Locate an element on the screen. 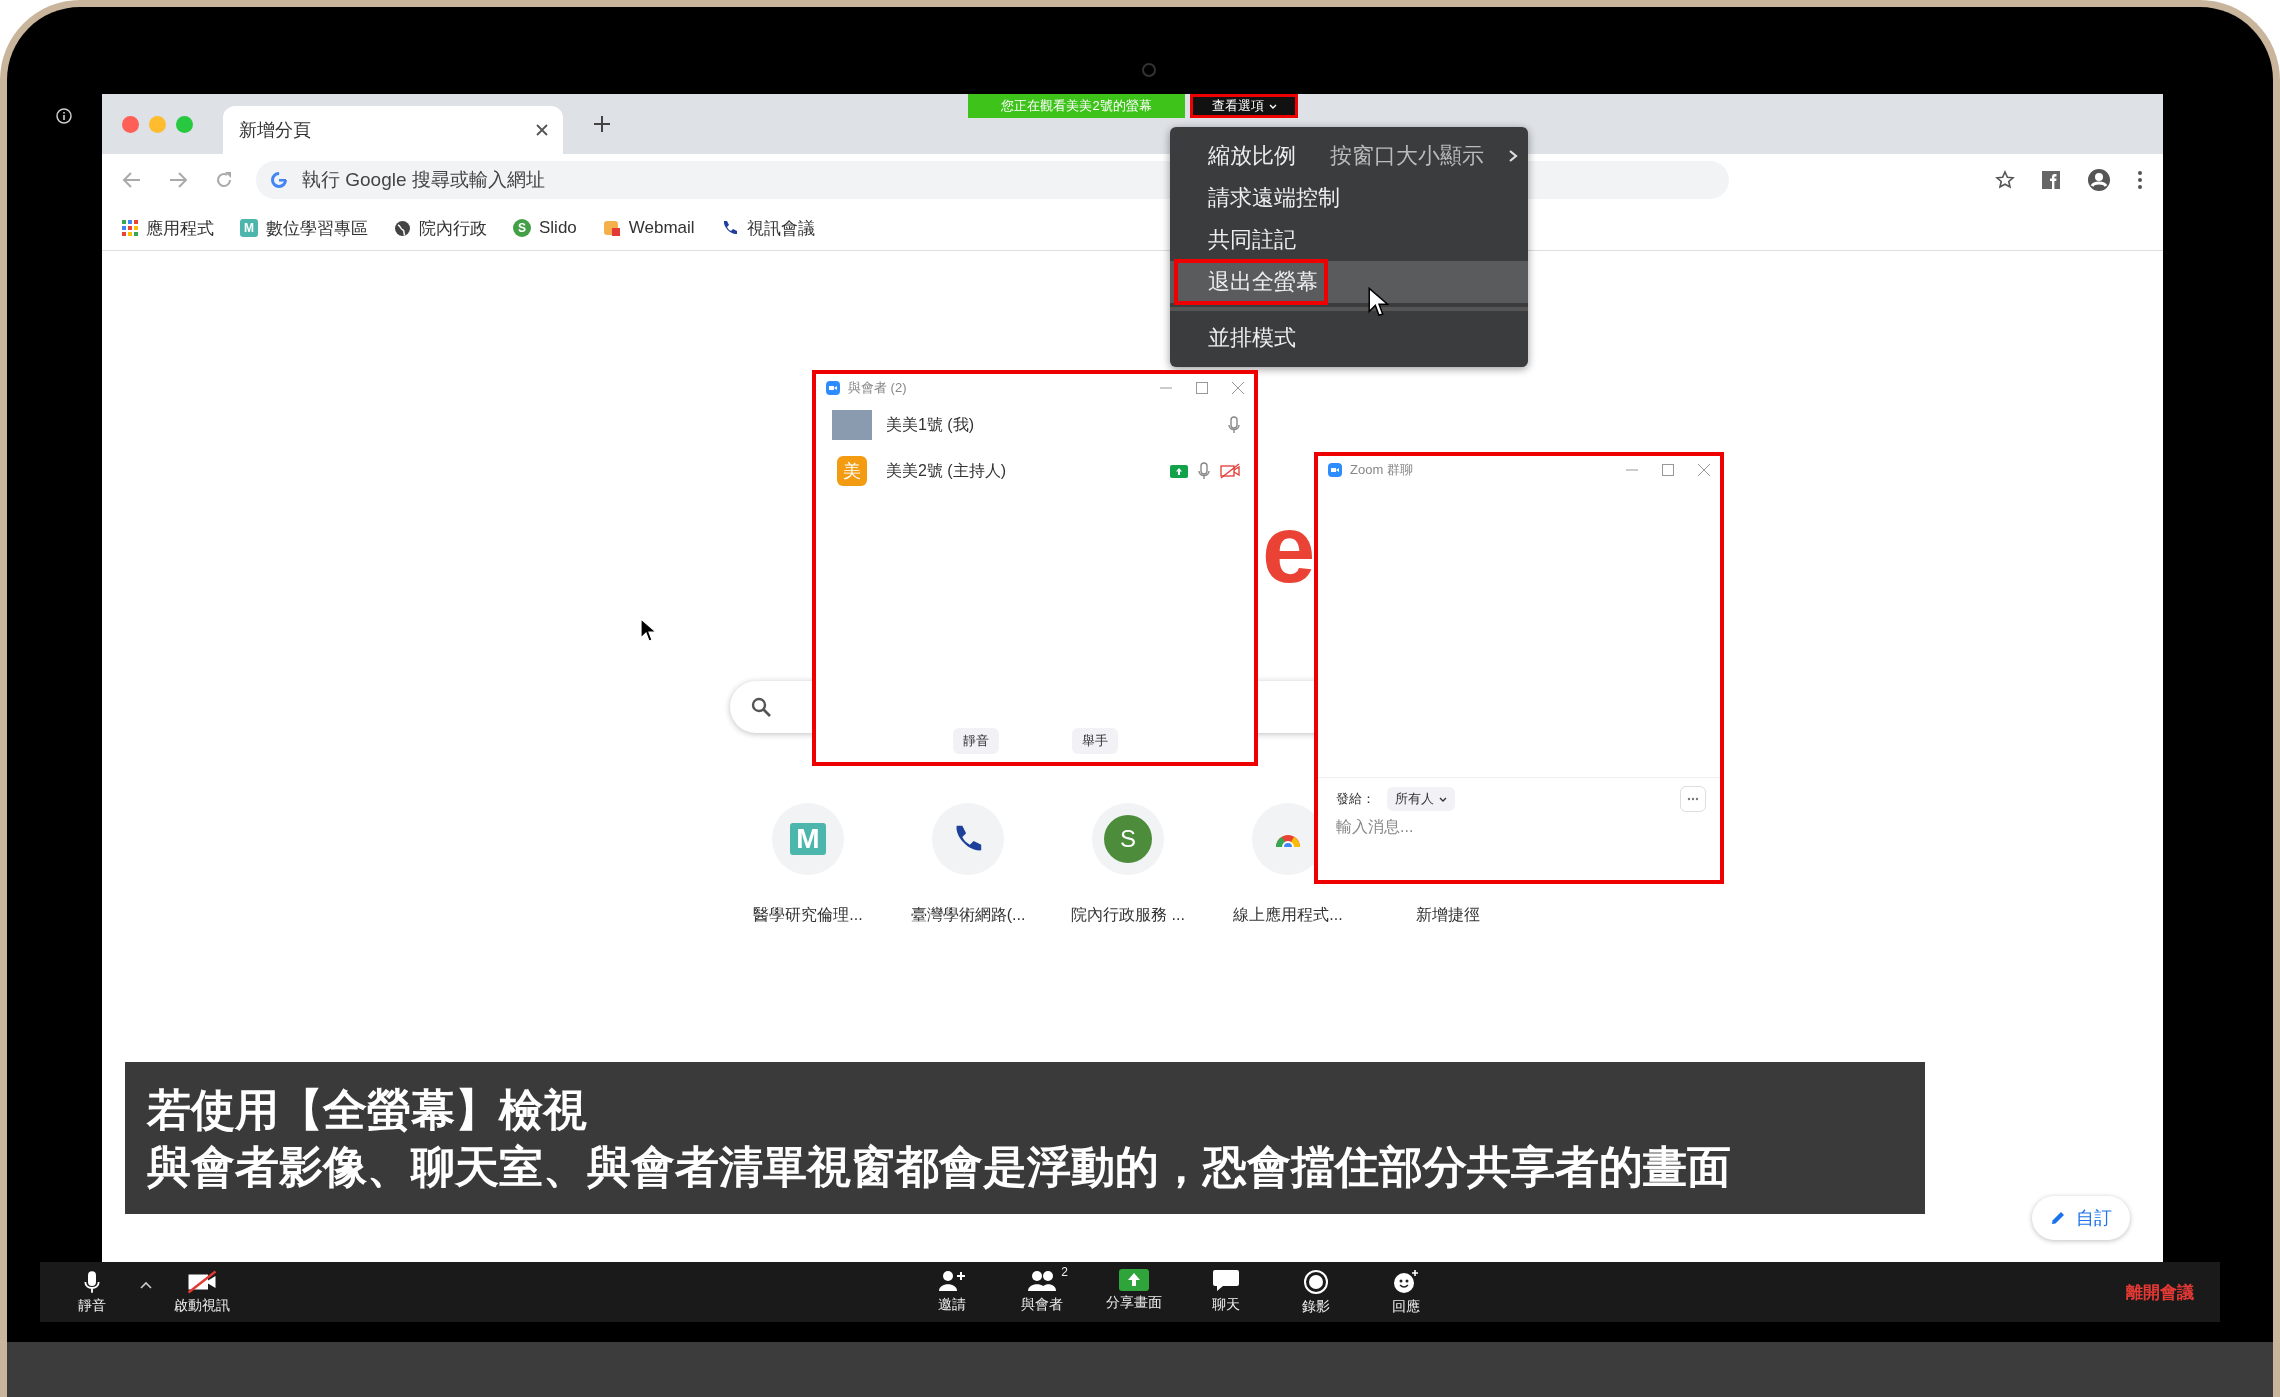  mail-icon is located at coordinates (611, 228).